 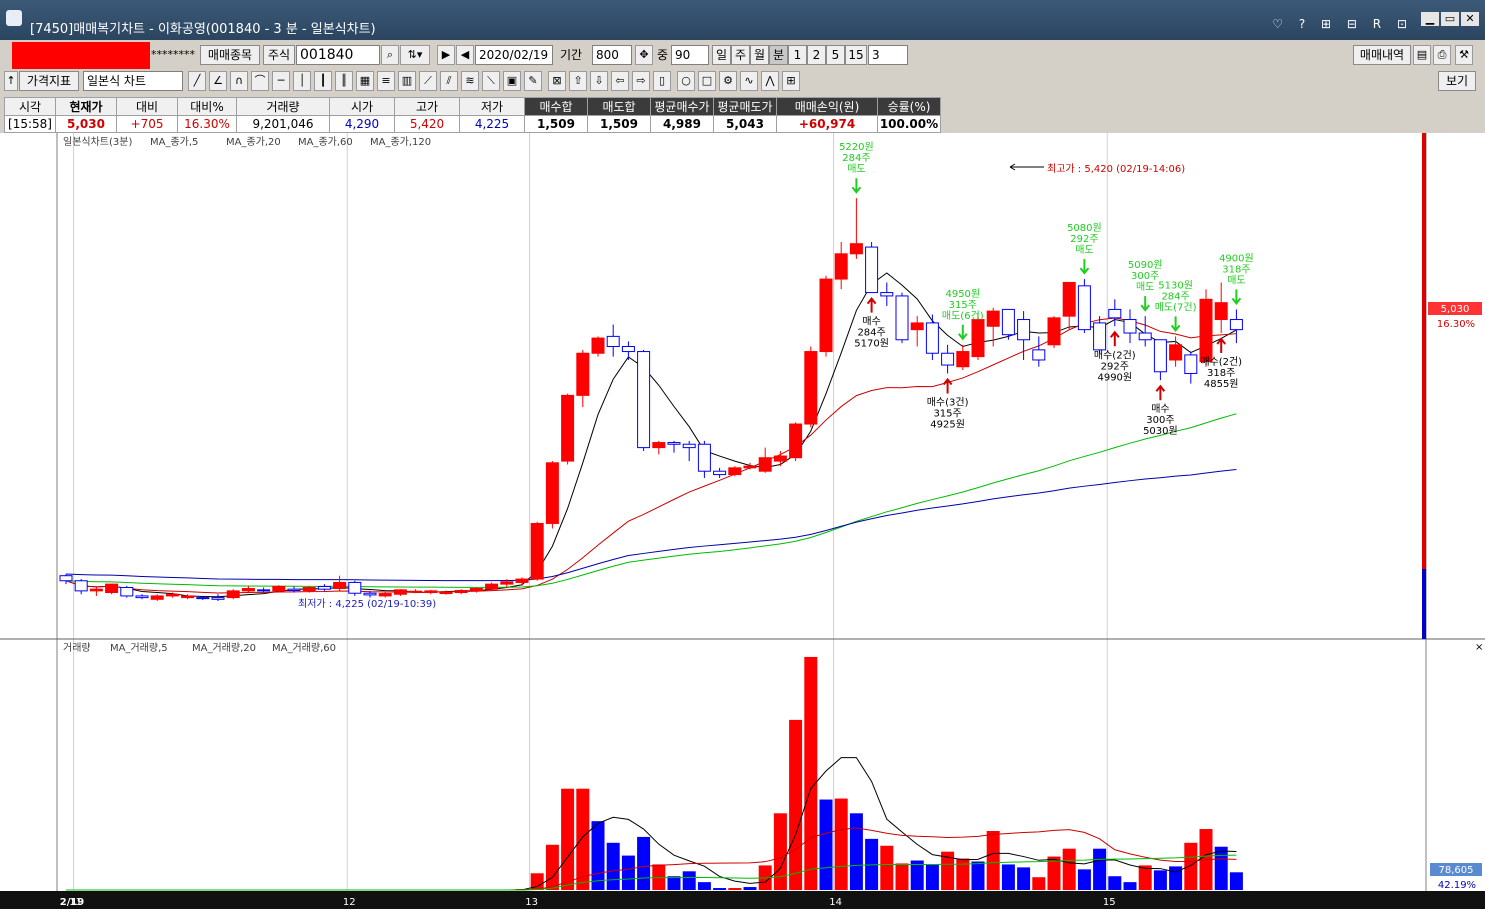 I want to click on current-pct-label: 16.30%, so click(x=1456, y=324).